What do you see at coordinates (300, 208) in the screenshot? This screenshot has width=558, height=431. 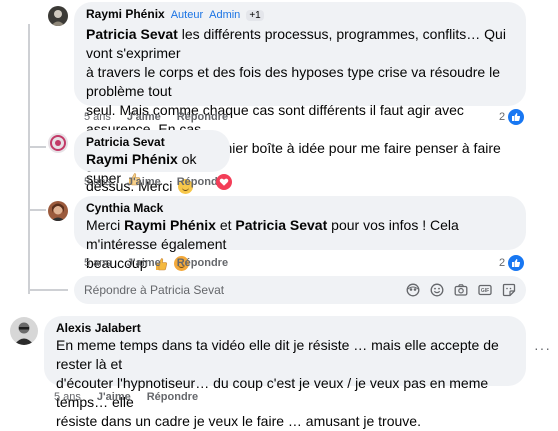 I see `comment-author: Cynthia Mack` at bounding box center [300, 208].